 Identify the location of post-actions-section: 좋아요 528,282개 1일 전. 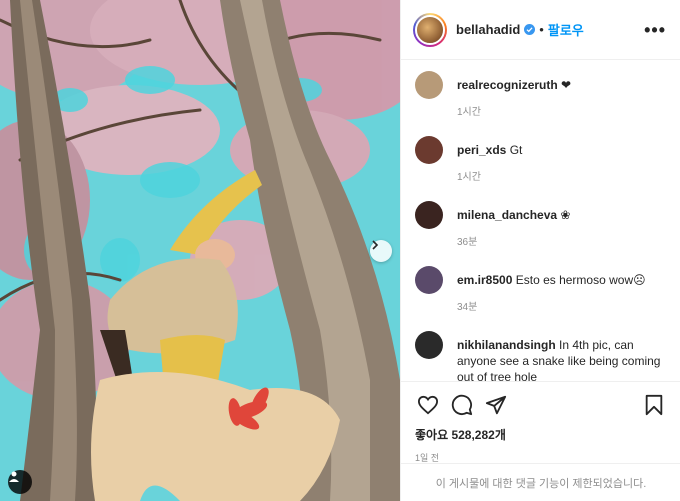
(540, 422).